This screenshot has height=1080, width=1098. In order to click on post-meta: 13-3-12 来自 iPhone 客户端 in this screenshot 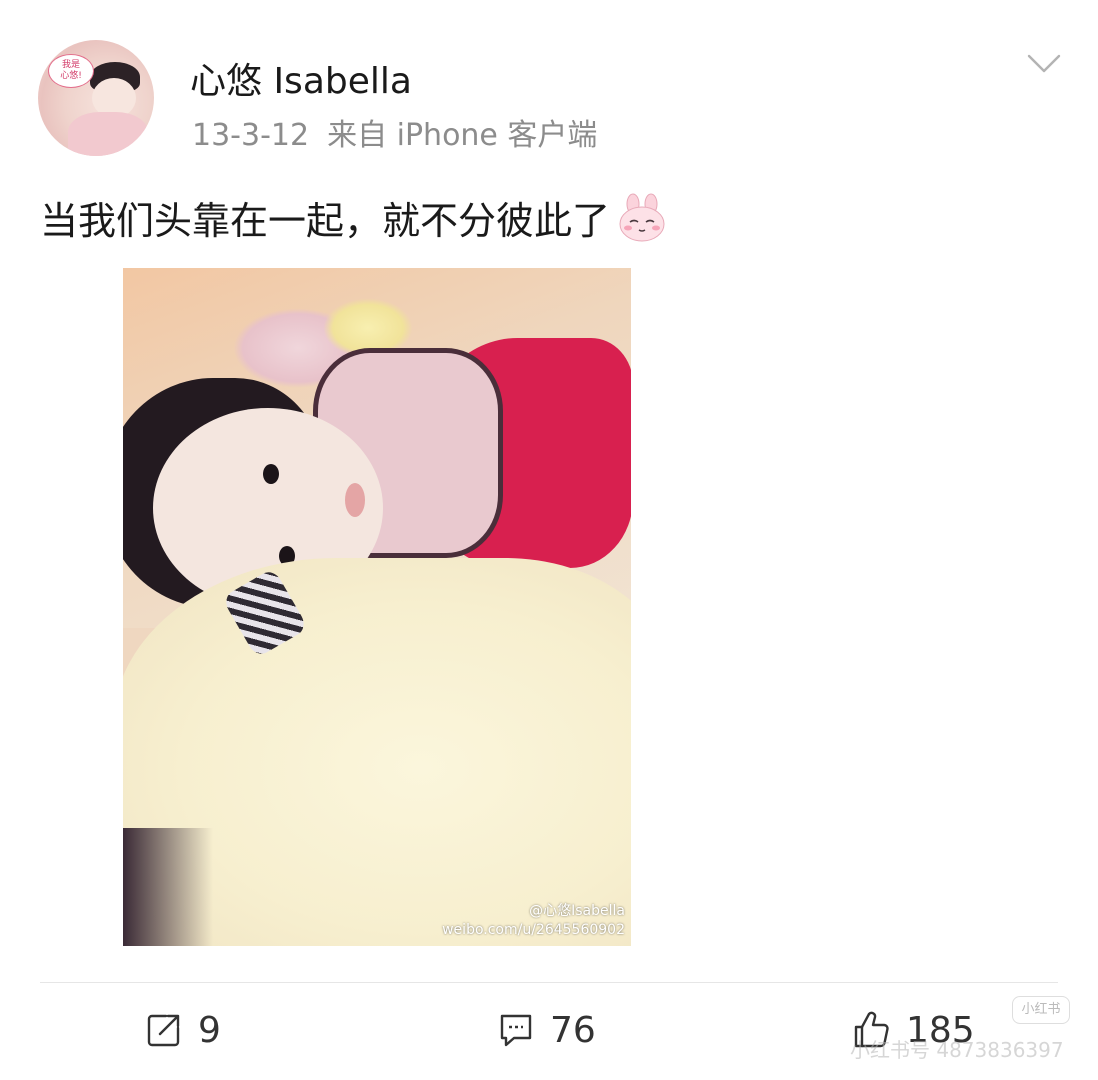, I will do `click(394, 132)`.